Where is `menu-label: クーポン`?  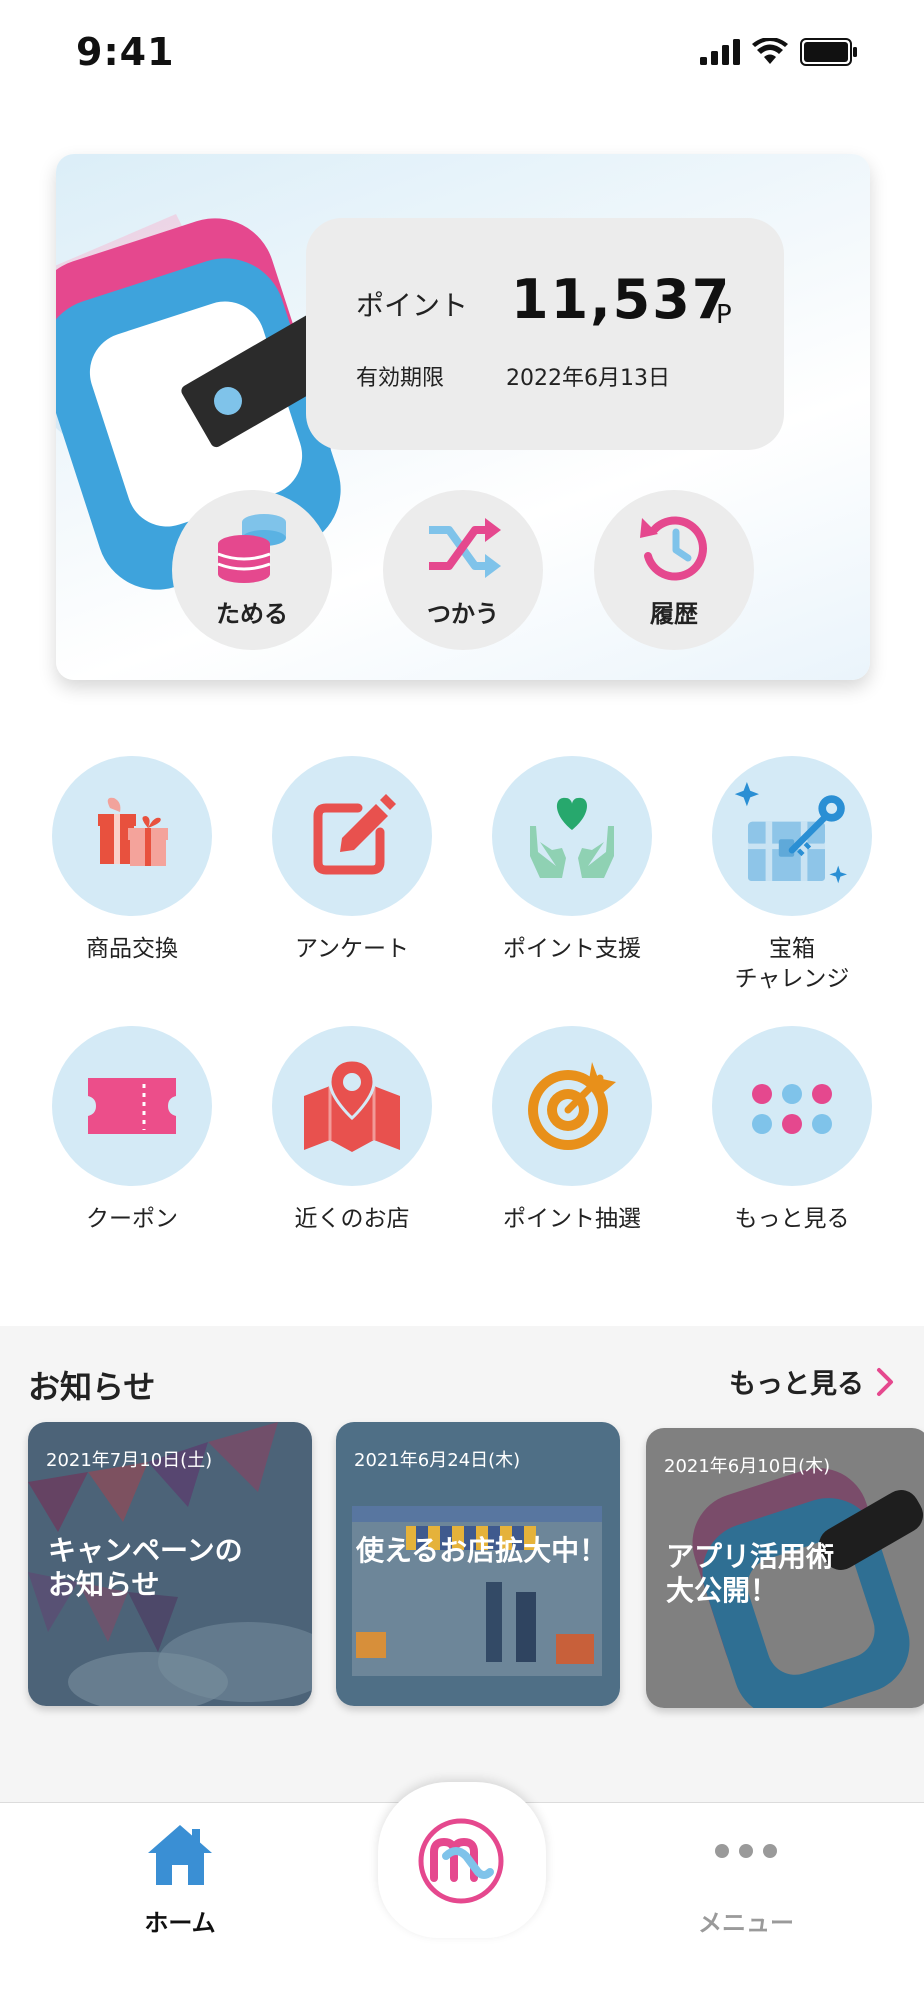
menu-label: クーポン is located at coordinates (132, 1219).